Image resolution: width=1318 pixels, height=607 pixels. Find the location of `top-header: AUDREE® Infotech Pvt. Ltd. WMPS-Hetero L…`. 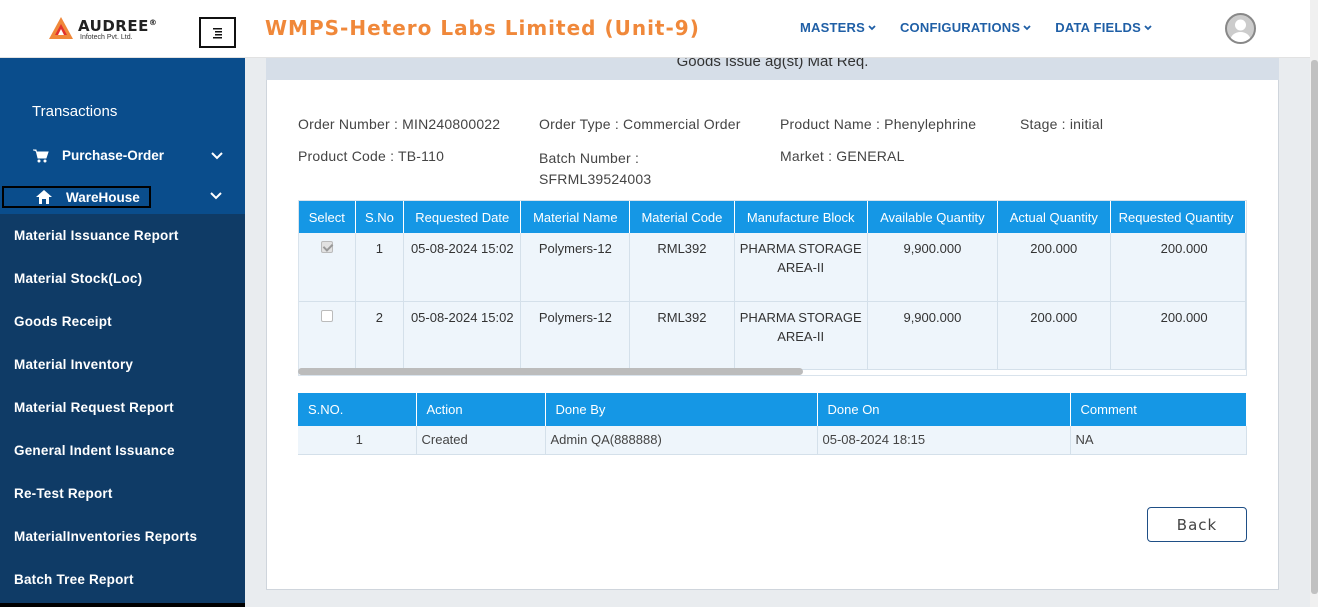

top-header: AUDREE® Infotech Pvt. Ltd. WMPS-Hetero L… is located at coordinates (655, 29).